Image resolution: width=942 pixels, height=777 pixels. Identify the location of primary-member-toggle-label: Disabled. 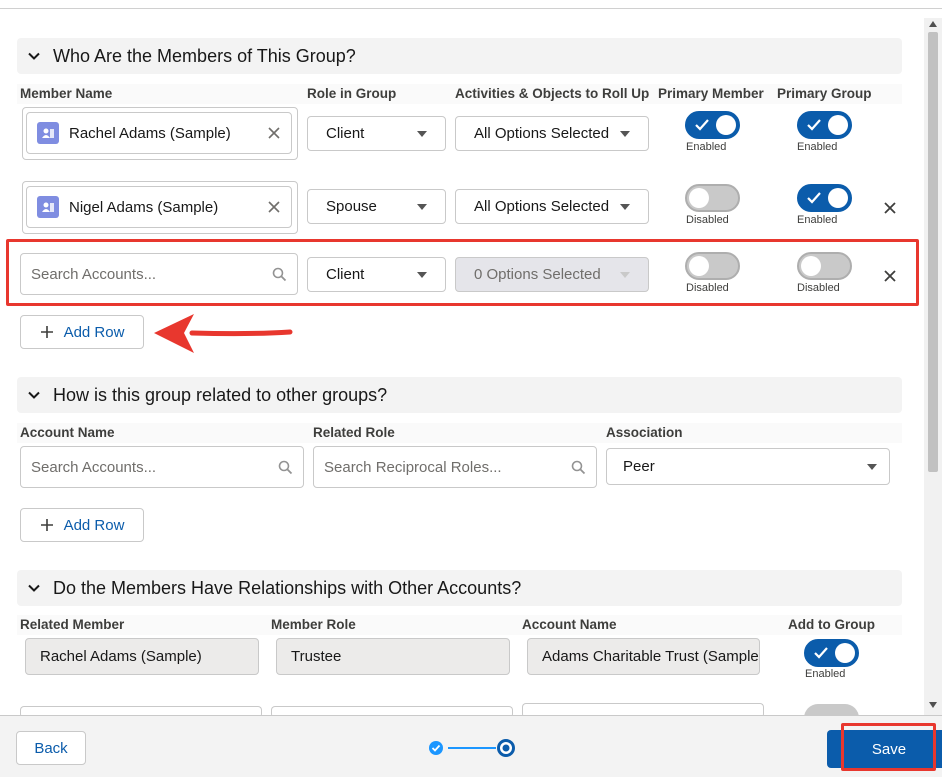
(707, 220).